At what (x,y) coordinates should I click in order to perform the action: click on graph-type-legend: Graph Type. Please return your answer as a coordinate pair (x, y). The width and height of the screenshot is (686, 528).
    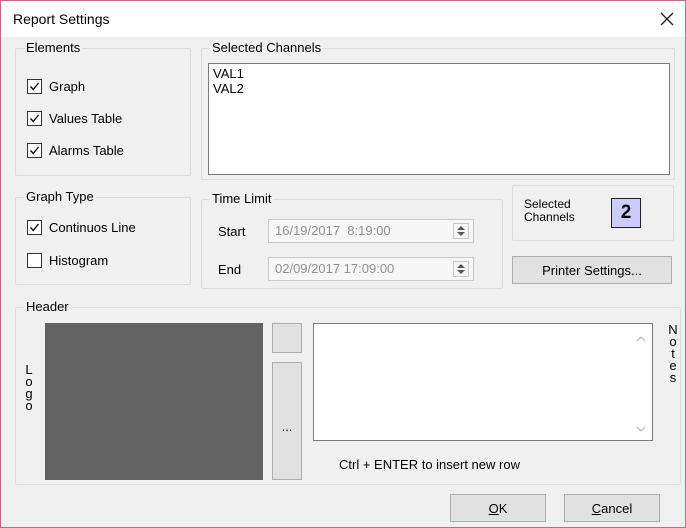
    Looking at the image, I should click on (60, 197).